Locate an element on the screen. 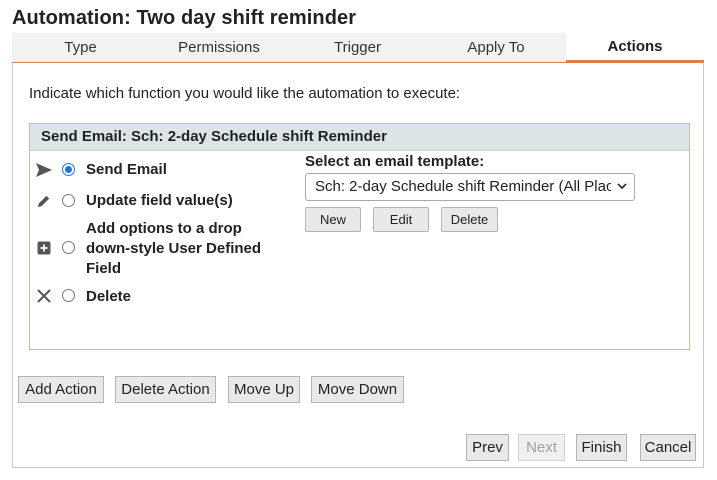 The width and height of the screenshot is (717, 480). tab-actions: Actions is located at coordinates (635, 47).